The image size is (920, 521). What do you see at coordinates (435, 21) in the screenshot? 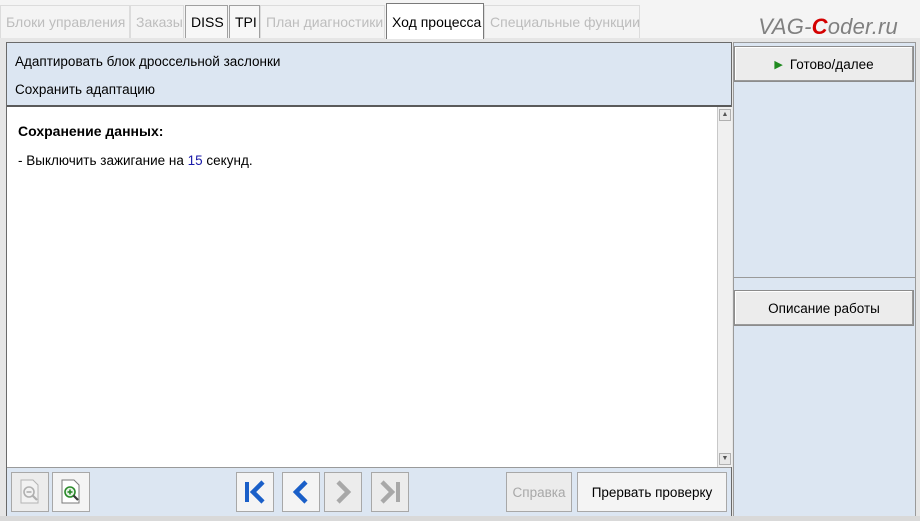
I see `tab-process: Ход процесса` at bounding box center [435, 21].